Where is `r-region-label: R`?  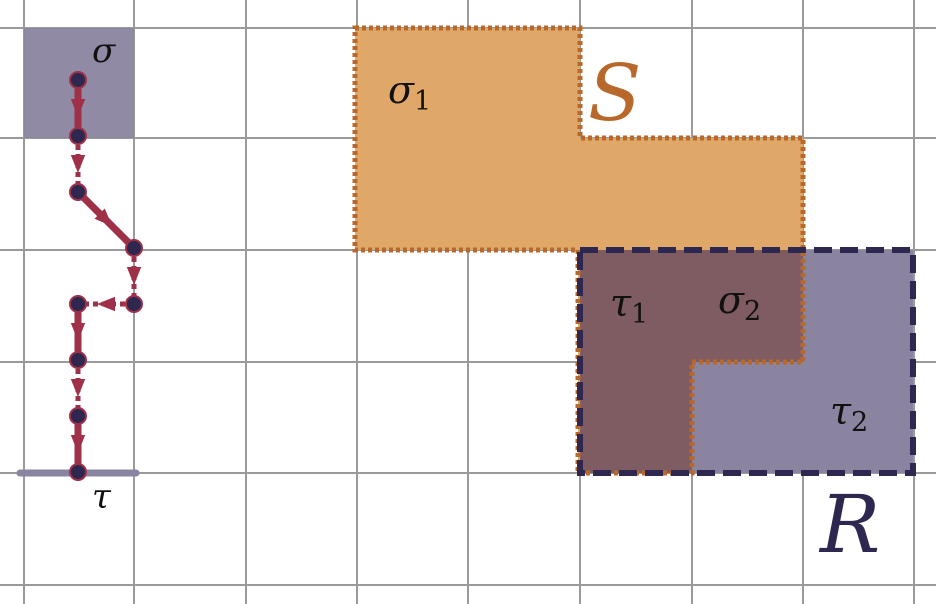
r-region-label: R is located at coordinates (849, 524).